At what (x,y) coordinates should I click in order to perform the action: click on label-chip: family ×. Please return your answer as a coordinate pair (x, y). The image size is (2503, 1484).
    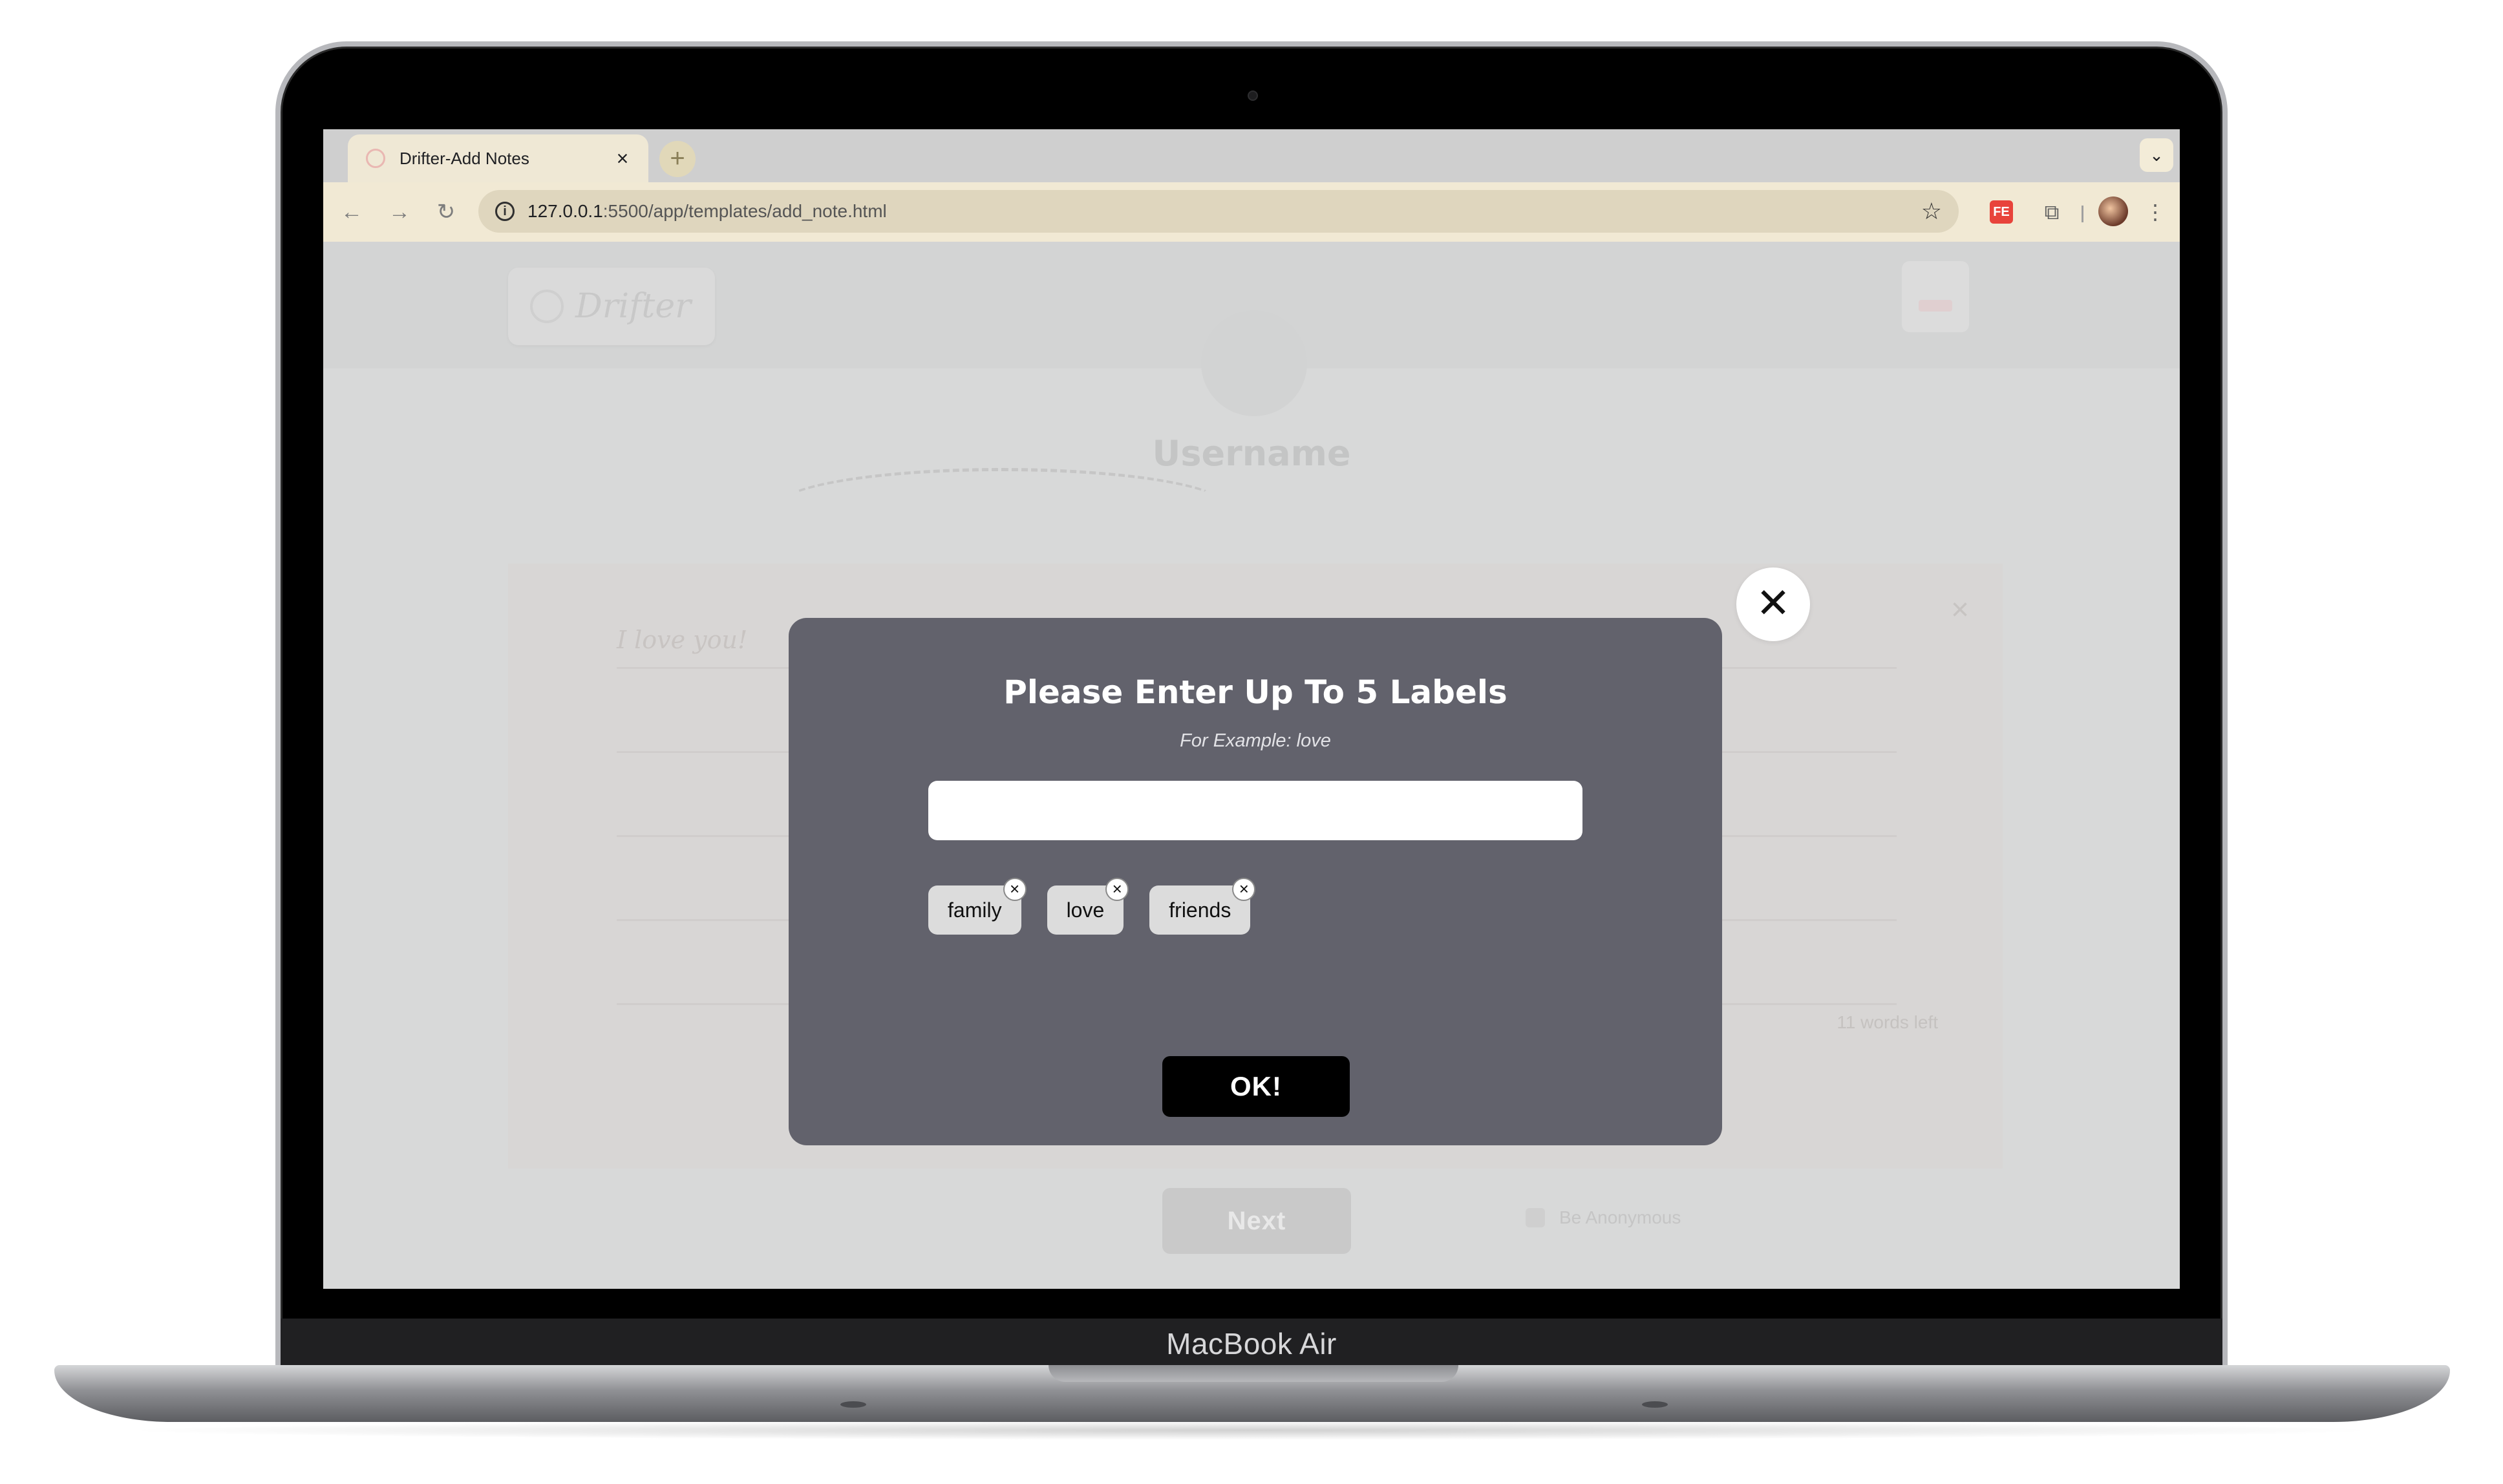
    Looking at the image, I should click on (977, 907).